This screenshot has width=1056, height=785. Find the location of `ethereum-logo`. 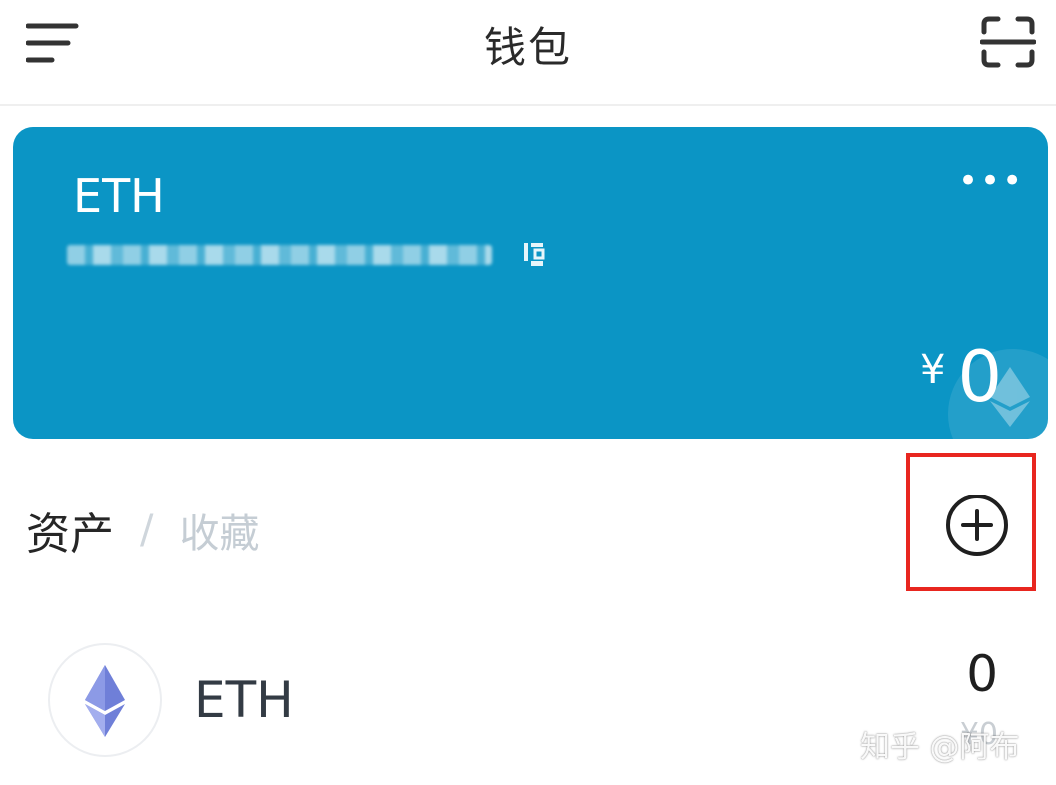

ethereum-logo is located at coordinates (105, 700).